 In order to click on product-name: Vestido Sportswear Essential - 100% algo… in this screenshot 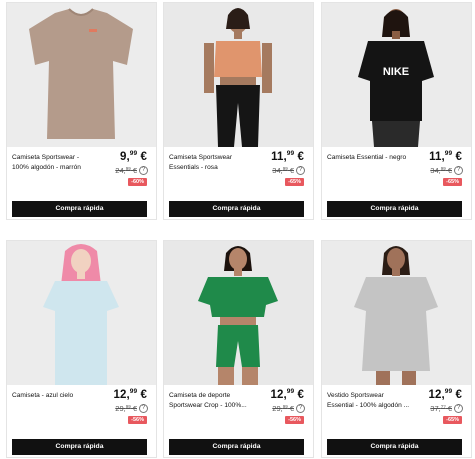, I will do `click(369, 401)`.